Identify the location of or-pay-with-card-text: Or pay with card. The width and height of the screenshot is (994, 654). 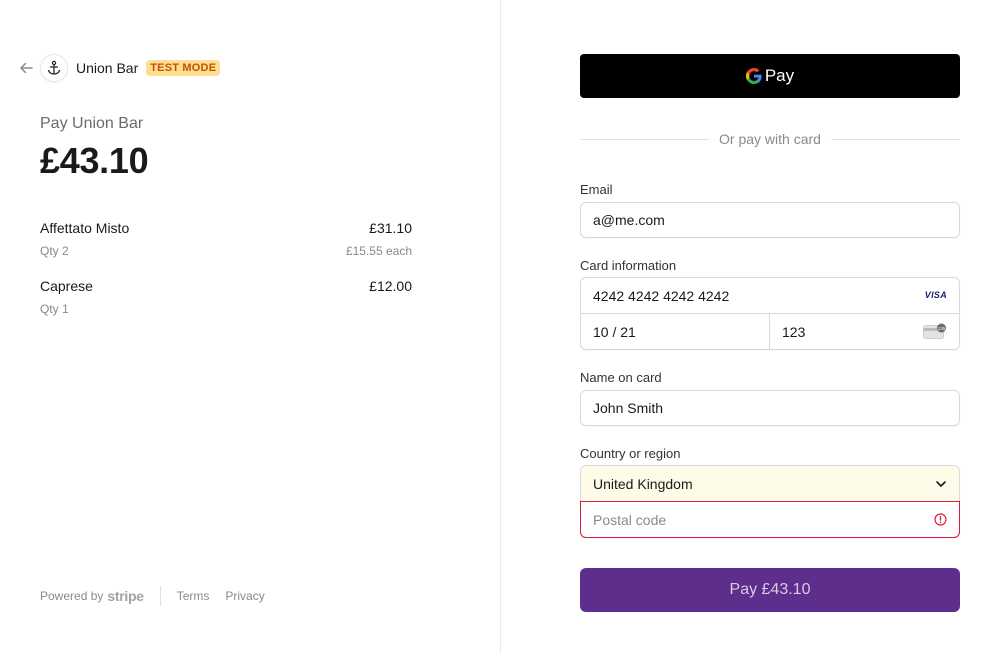
(770, 139).